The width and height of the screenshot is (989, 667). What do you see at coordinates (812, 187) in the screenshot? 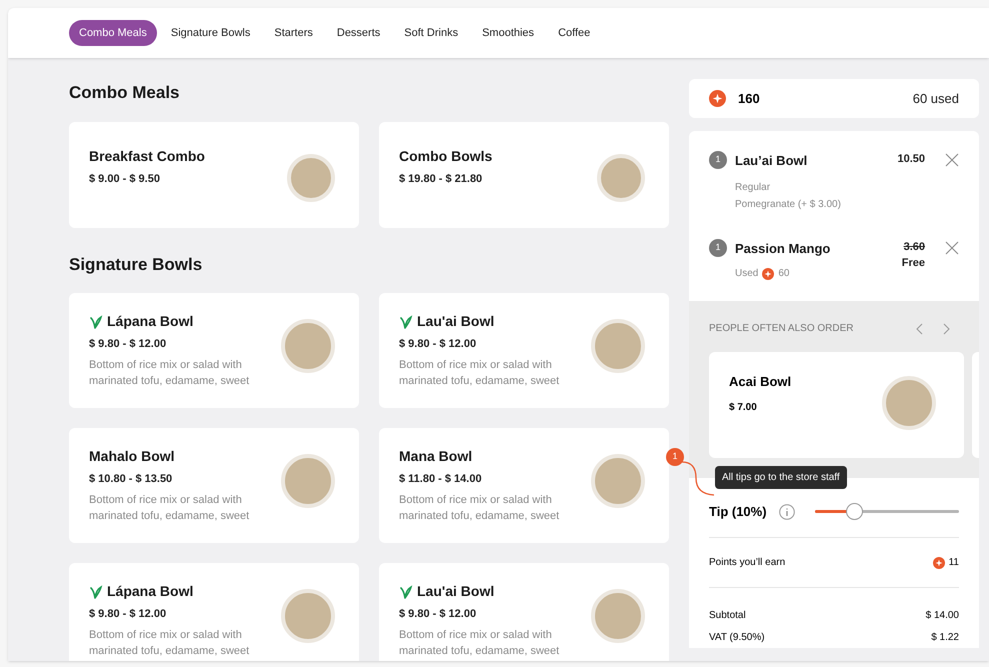
I see `cart-item-option: Regular` at bounding box center [812, 187].